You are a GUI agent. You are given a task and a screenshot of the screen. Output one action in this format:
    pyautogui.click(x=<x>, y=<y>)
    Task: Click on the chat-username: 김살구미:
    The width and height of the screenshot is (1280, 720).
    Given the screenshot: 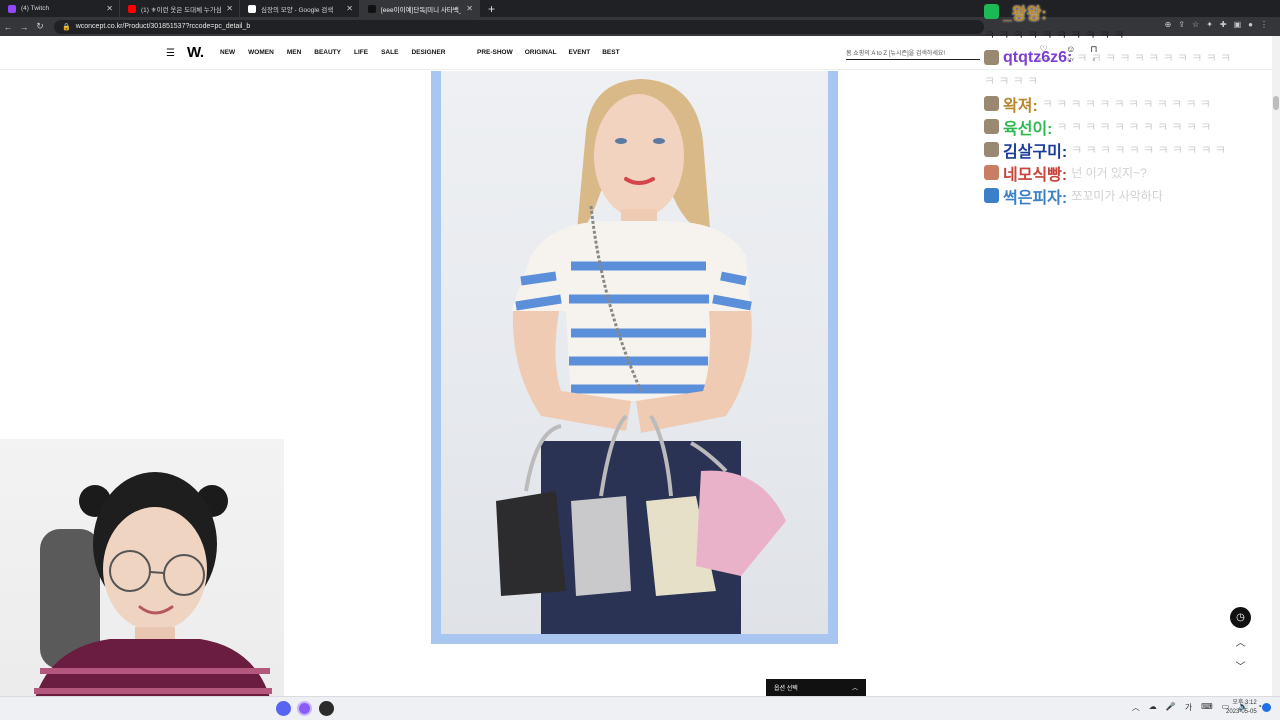 What is the action you would take?
    pyautogui.click(x=1035, y=150)
    